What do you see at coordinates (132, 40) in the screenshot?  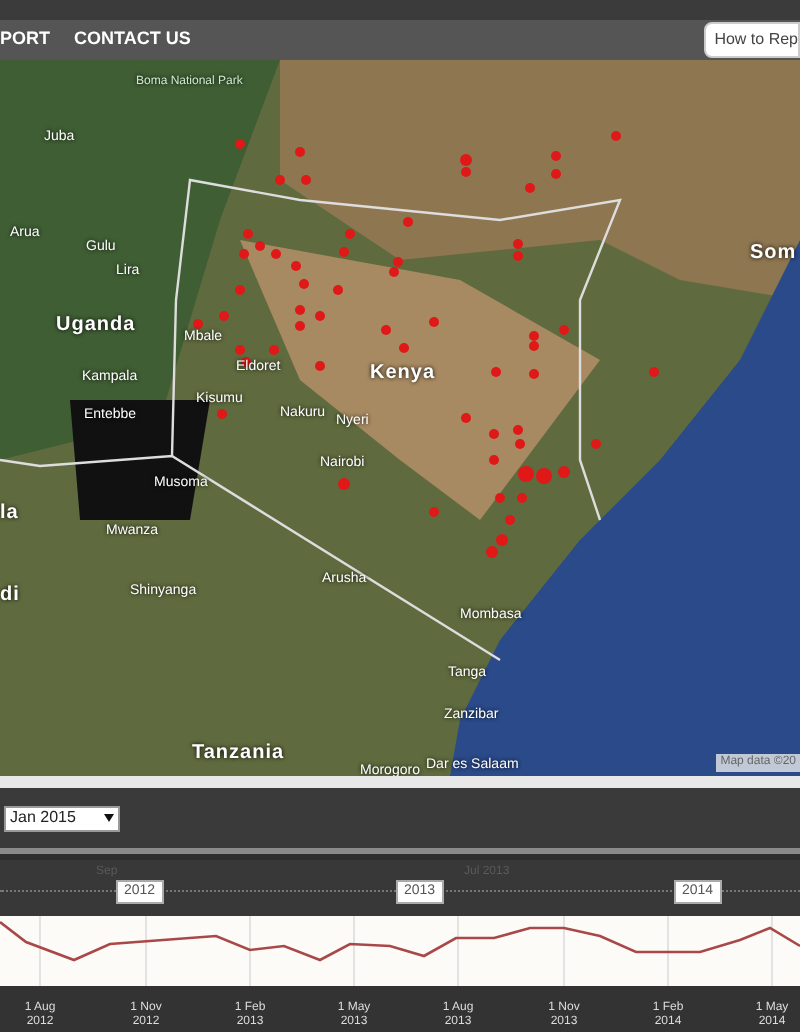 I see `nav-link: CONTACT US` at bounding box center [132, 40].